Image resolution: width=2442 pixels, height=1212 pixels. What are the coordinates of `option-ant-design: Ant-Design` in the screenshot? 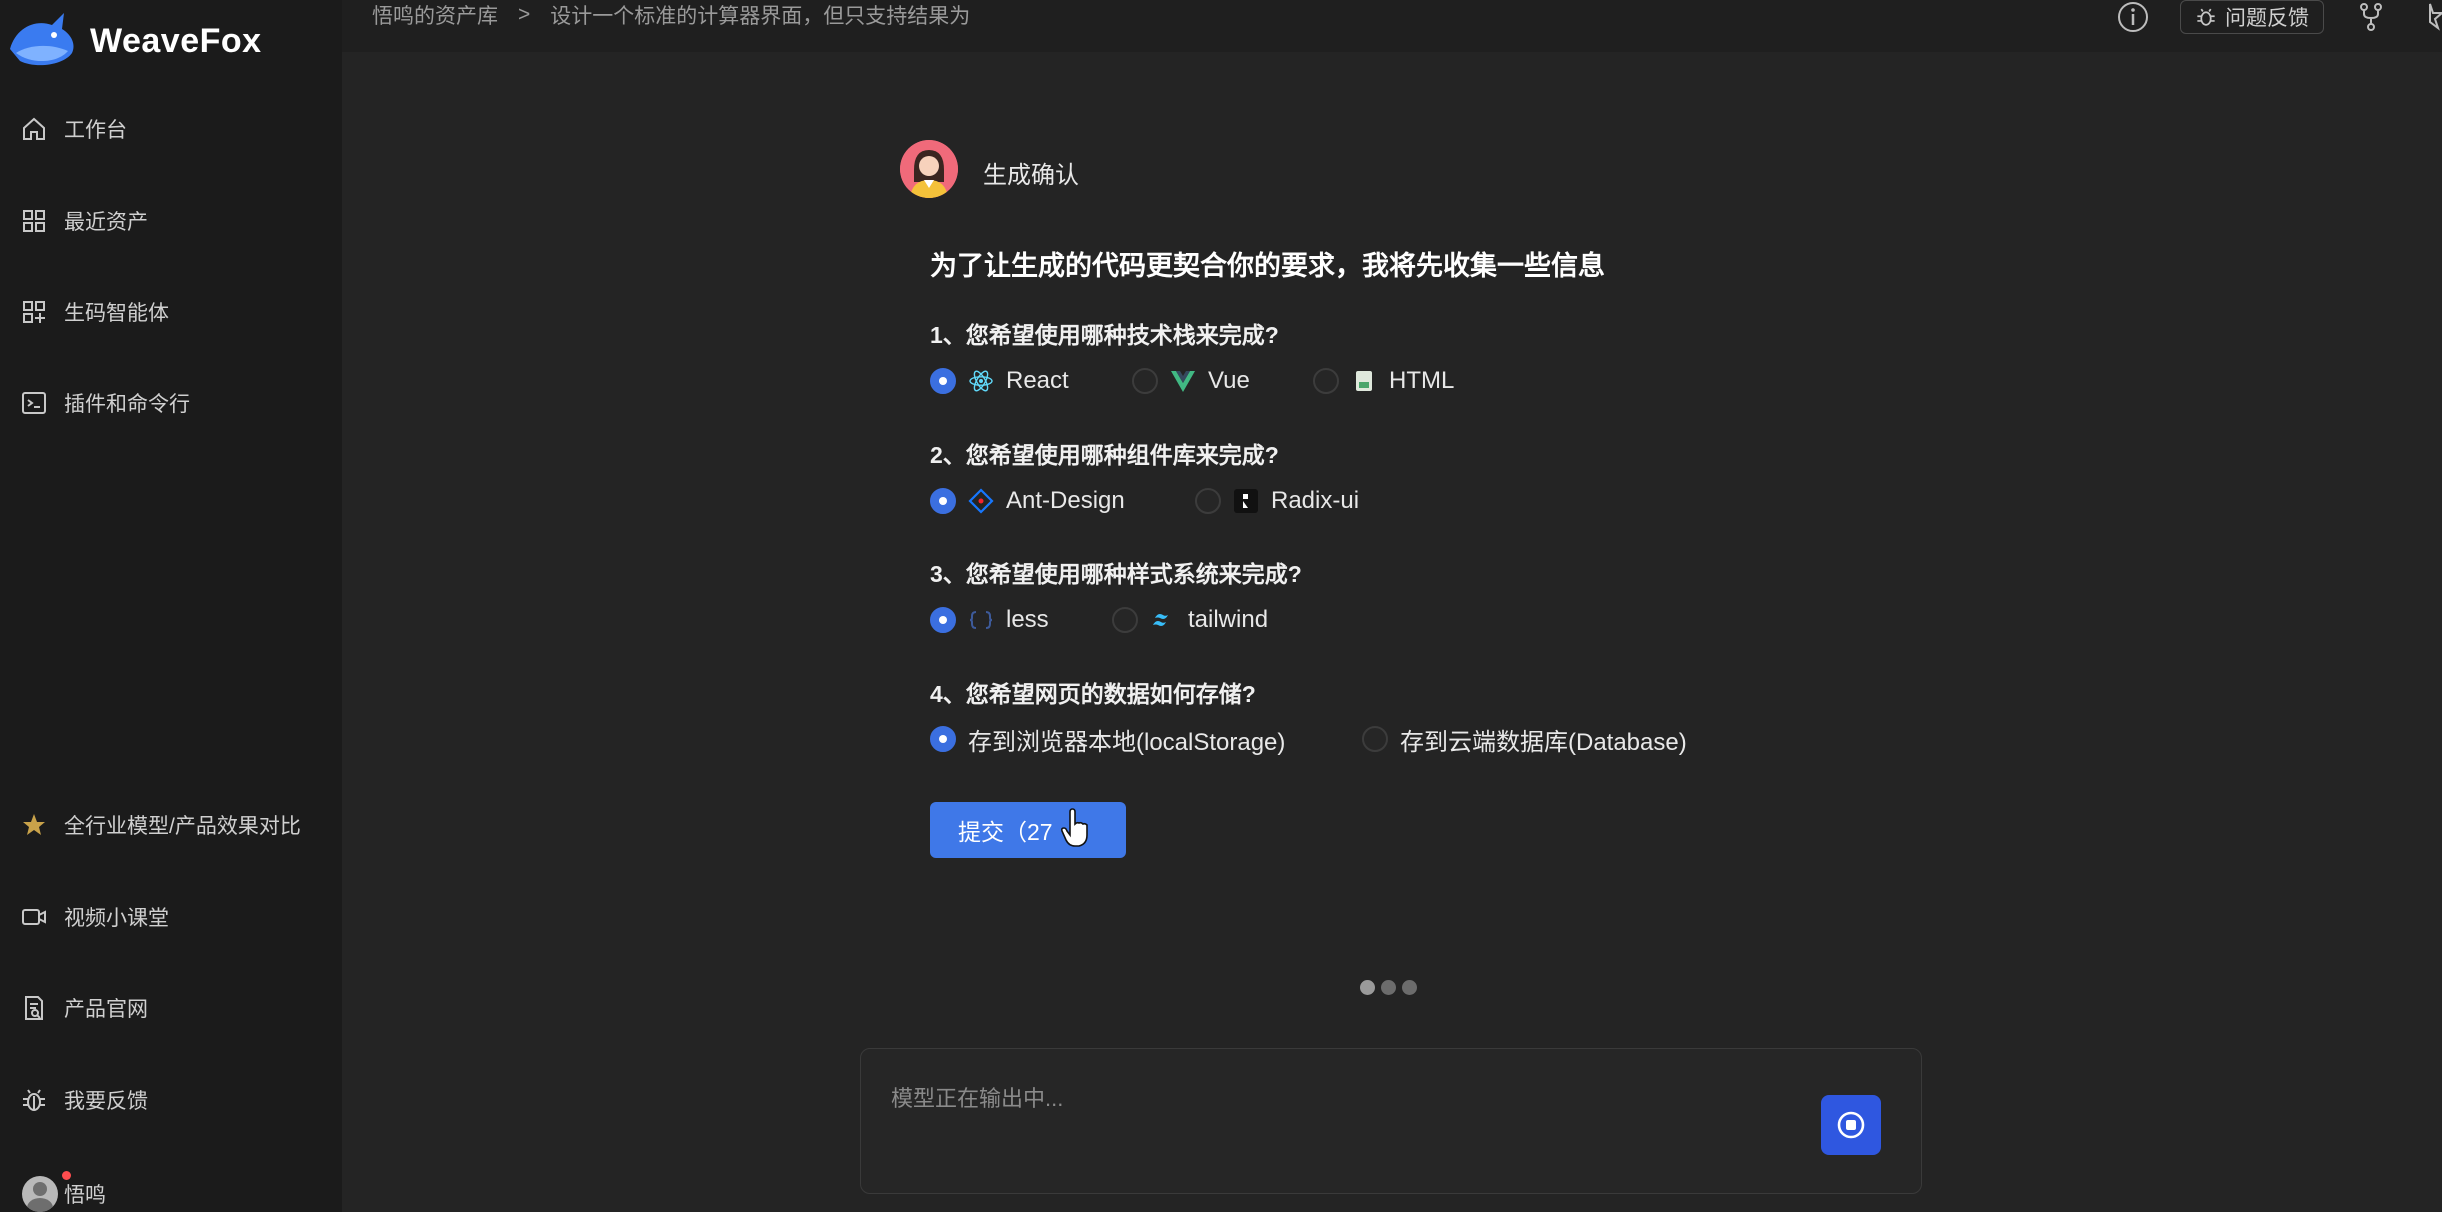 It's located at (1027, 501).